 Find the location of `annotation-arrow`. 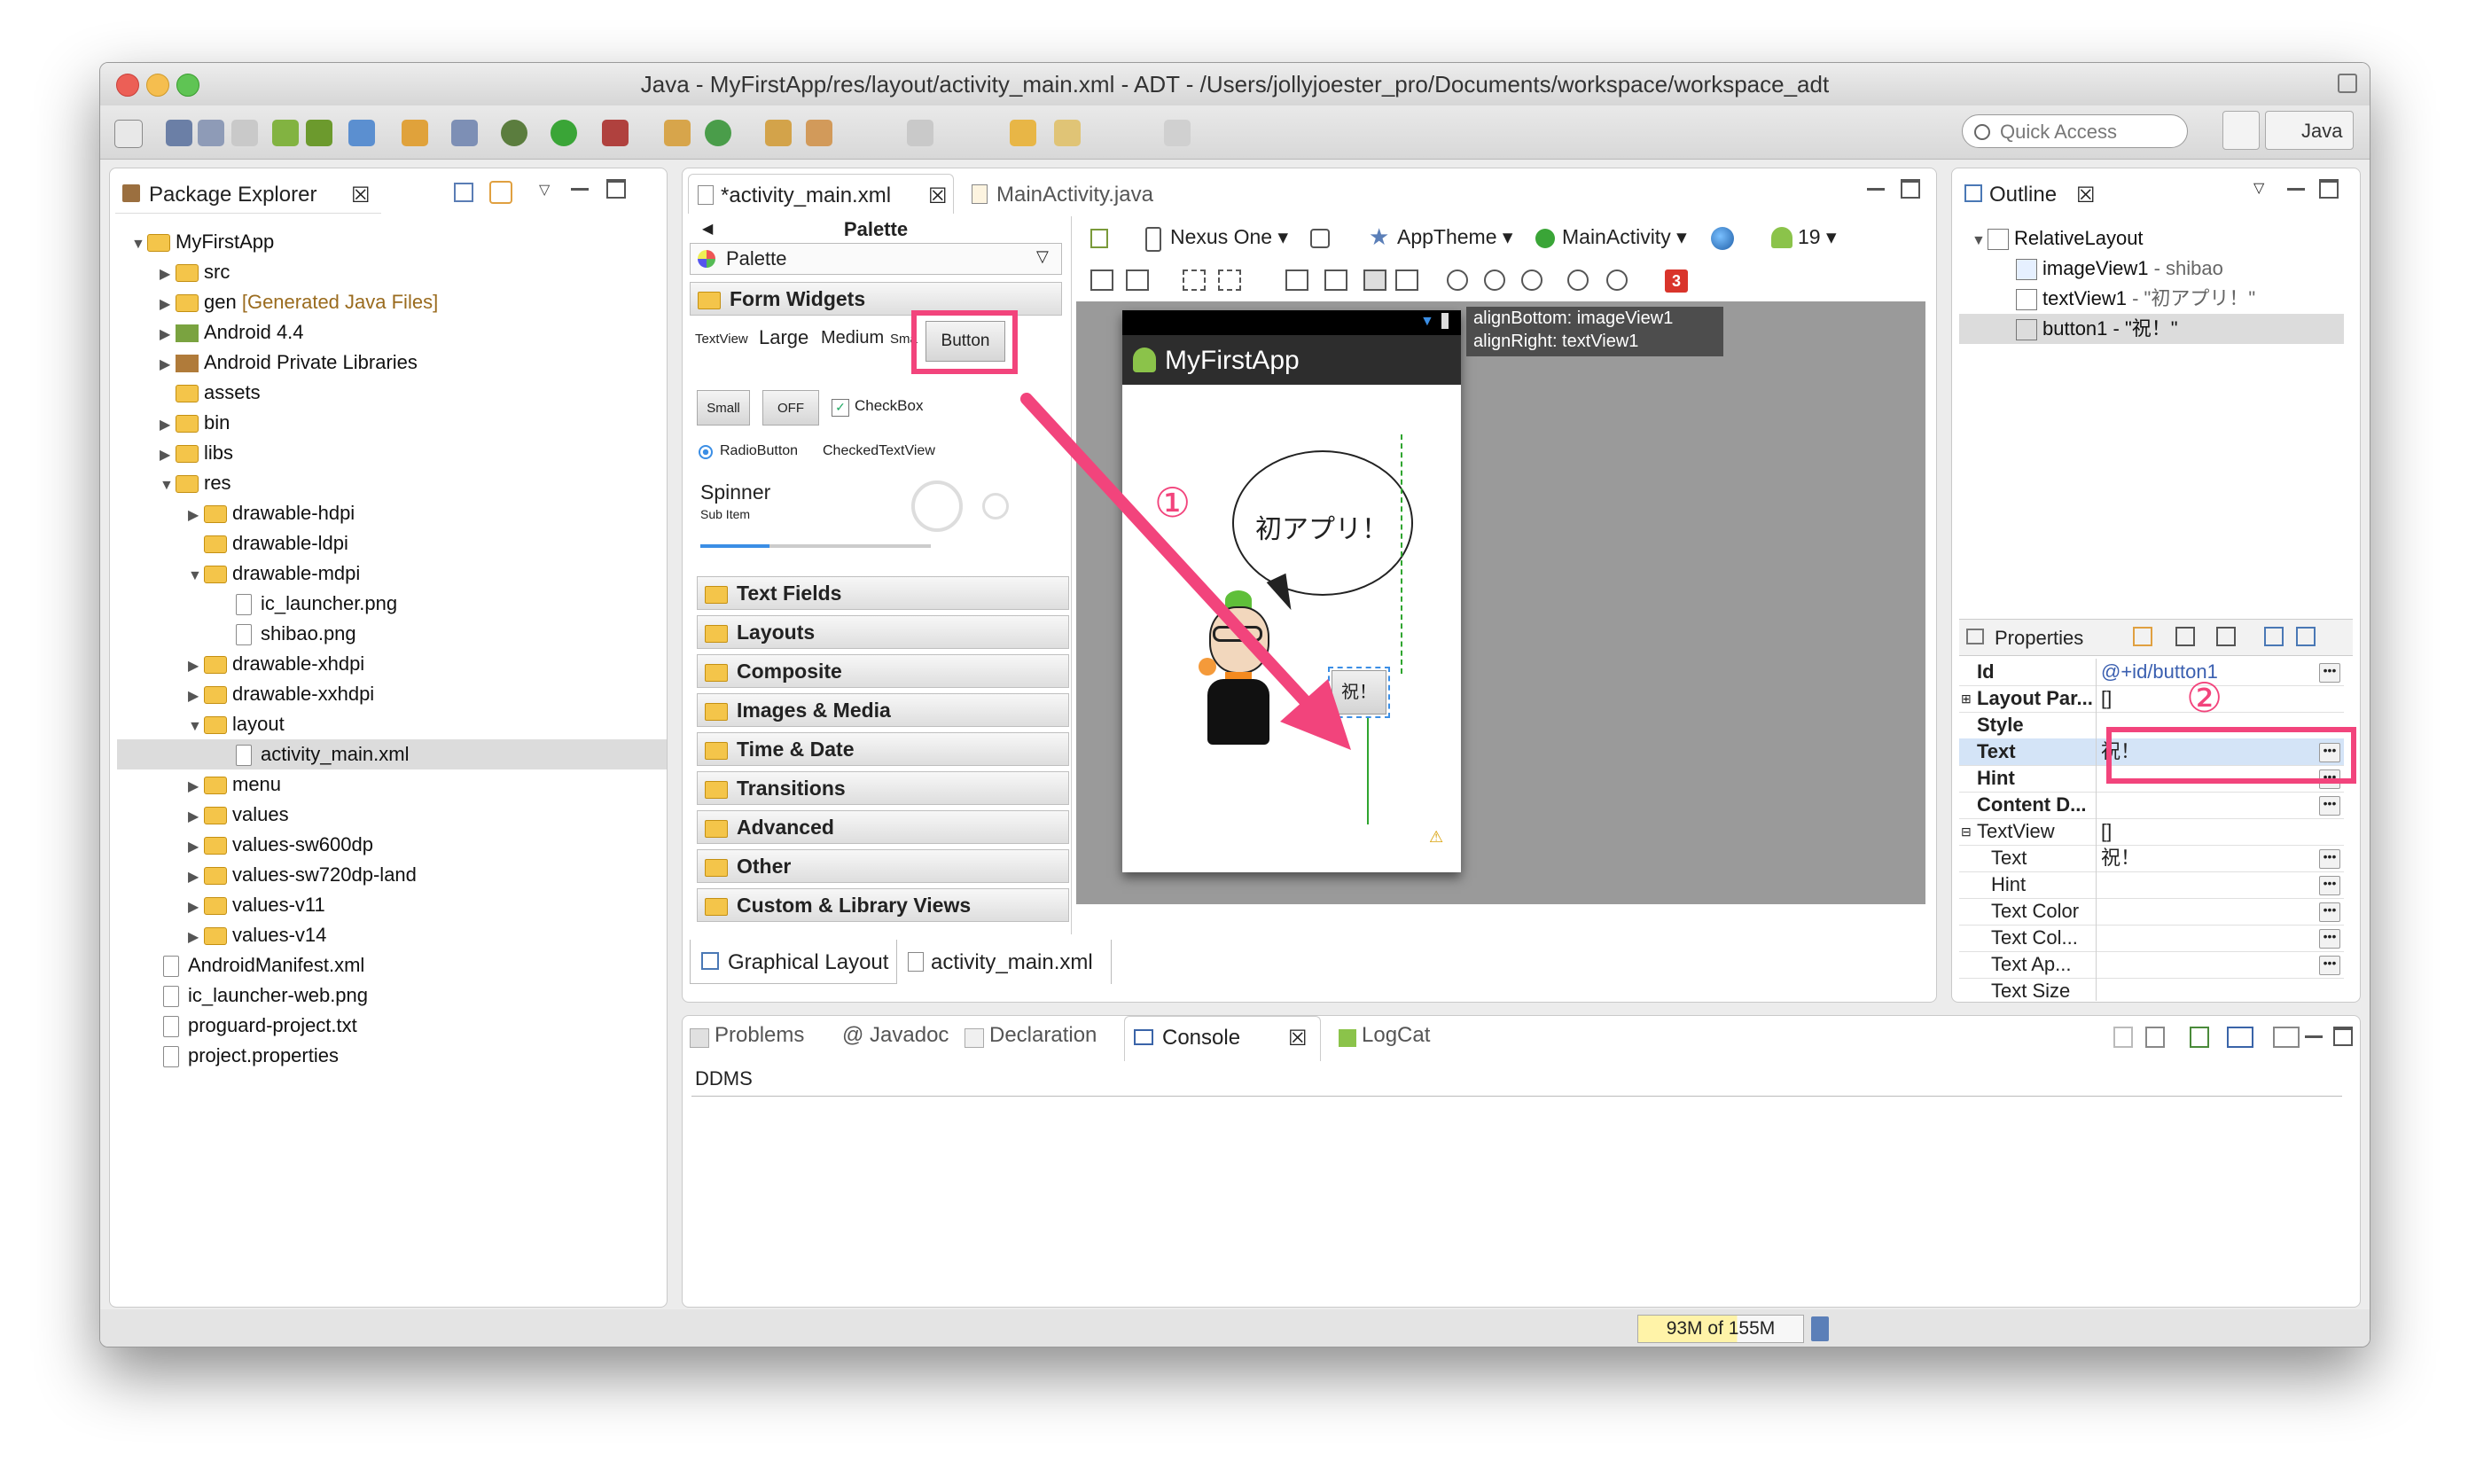

annotation-arrow is located at coordinates (1185, 571).